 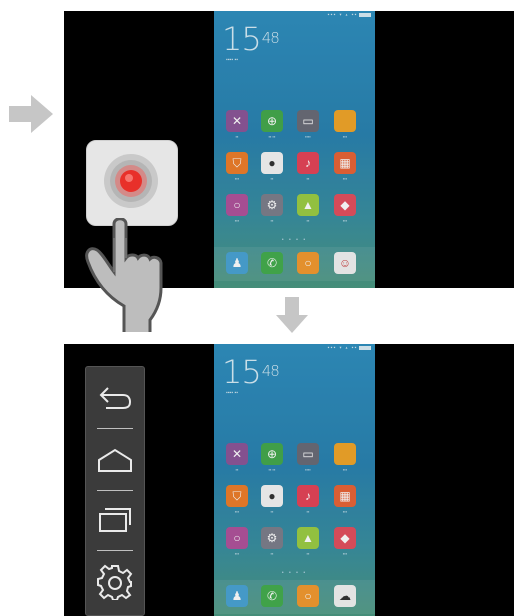 I want to click on gear-icon, so click(x=115, y=582).